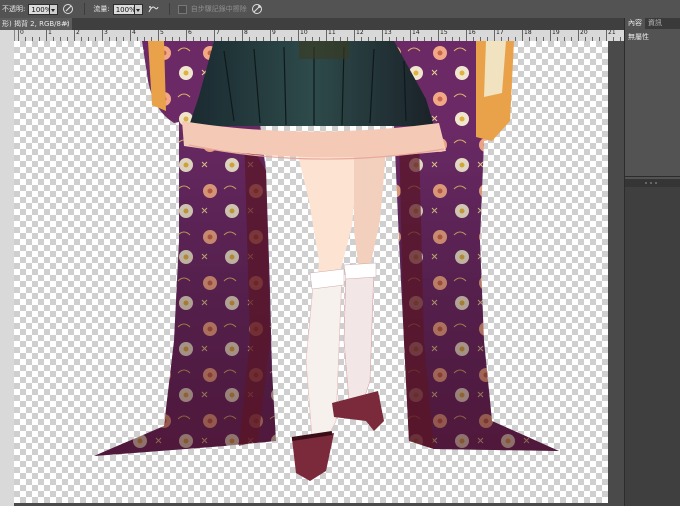 The width and height of the screenshot is (680, 506). I want to click on ruler-tick-label: 11, so click(332, 33).